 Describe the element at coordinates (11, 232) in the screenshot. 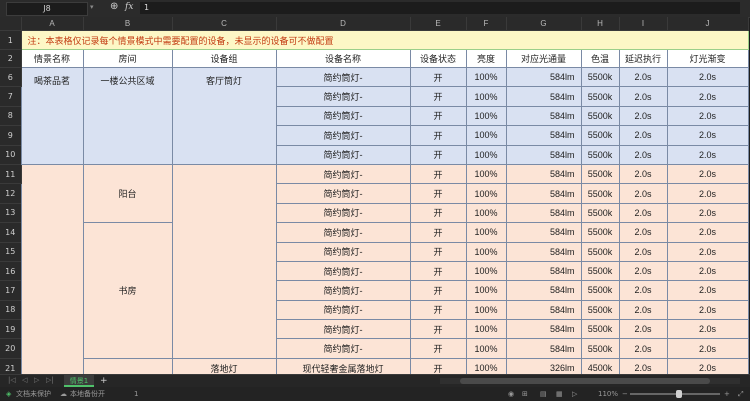

I see `row-header: 14` at that location.